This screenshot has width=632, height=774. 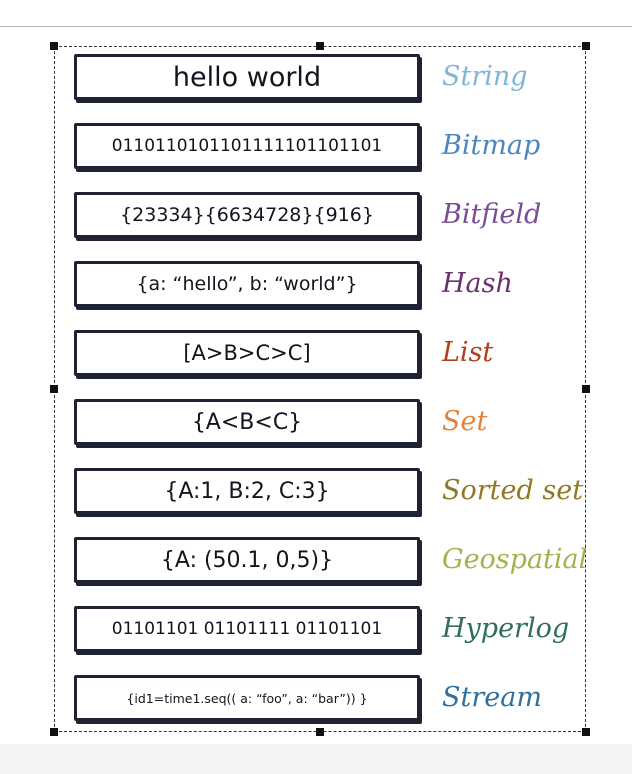 I want to click on resize-handle-top-left, so click(x=54, y=46).